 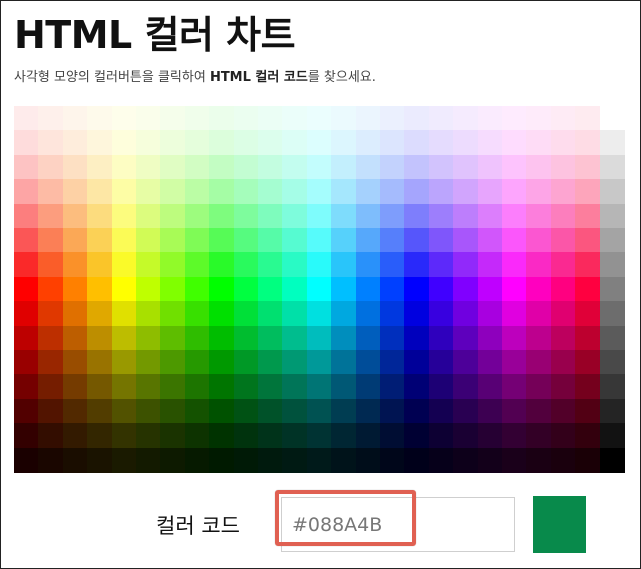 I want to click on gray-cell, so click(x=612, y=314).